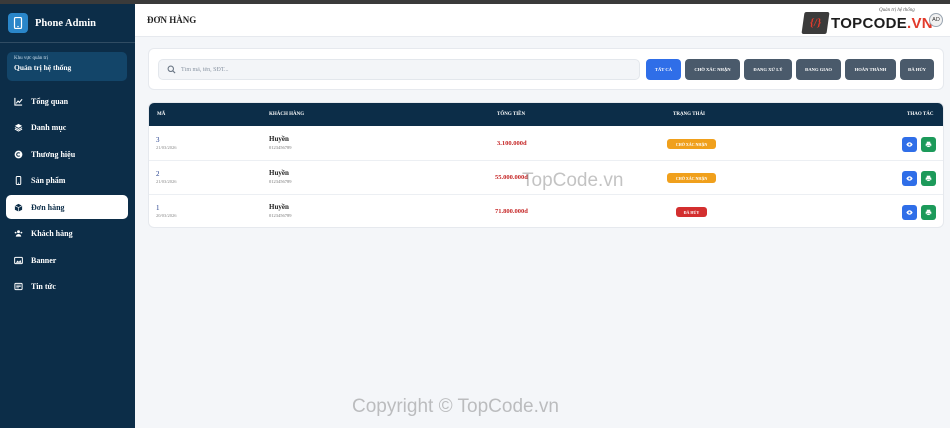  Describe the element at coordinates (158, 140) in the screenshot. I see `order-id: 3` at that location.